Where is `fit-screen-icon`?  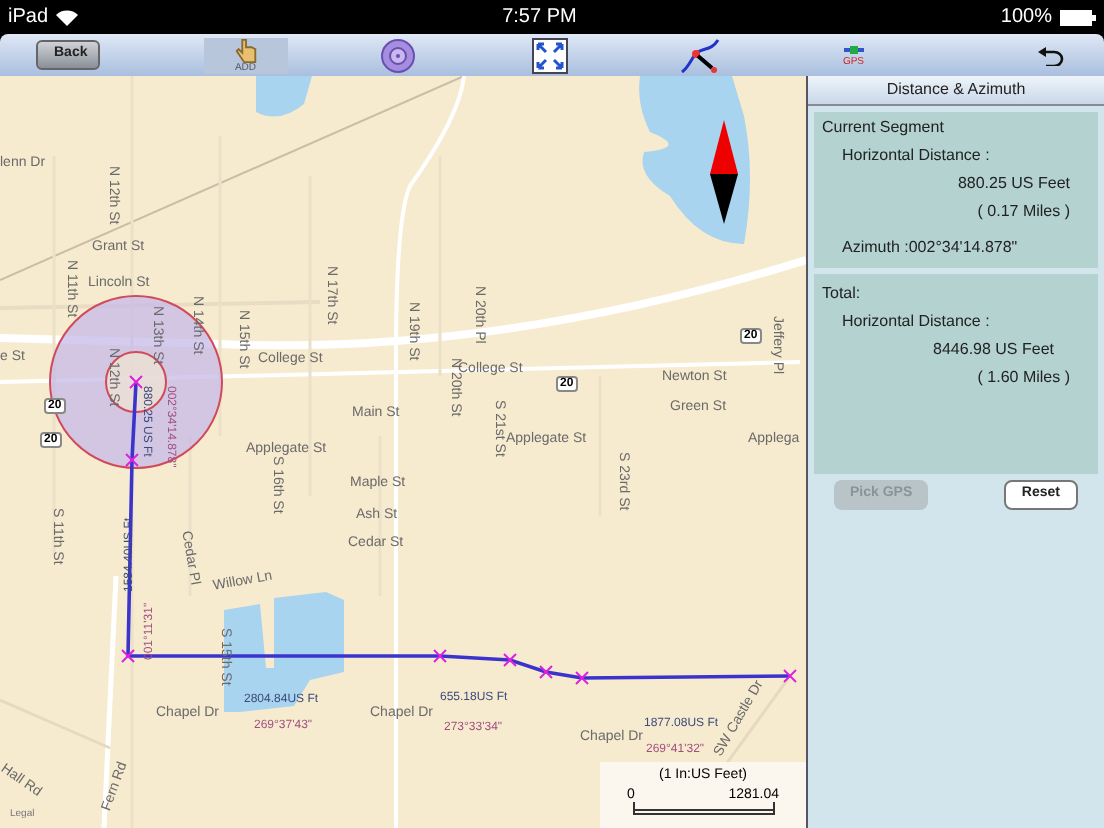
fit-screen-icon is located at coordinates (549, 55).